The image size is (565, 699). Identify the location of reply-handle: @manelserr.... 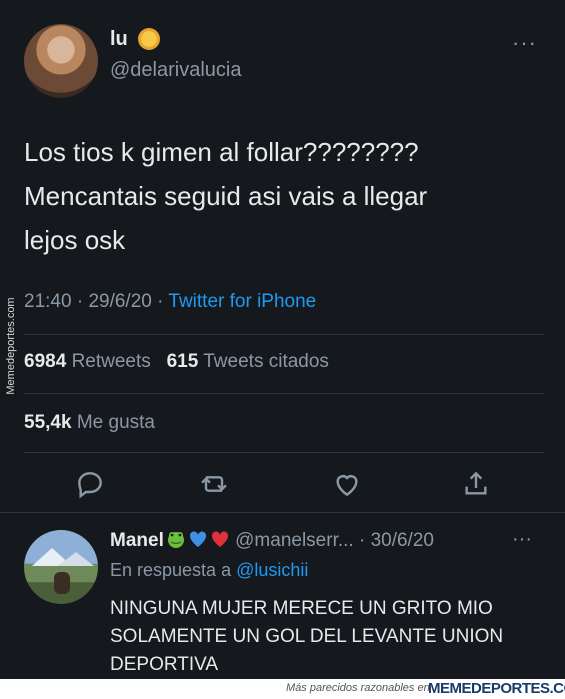
(294, 540).